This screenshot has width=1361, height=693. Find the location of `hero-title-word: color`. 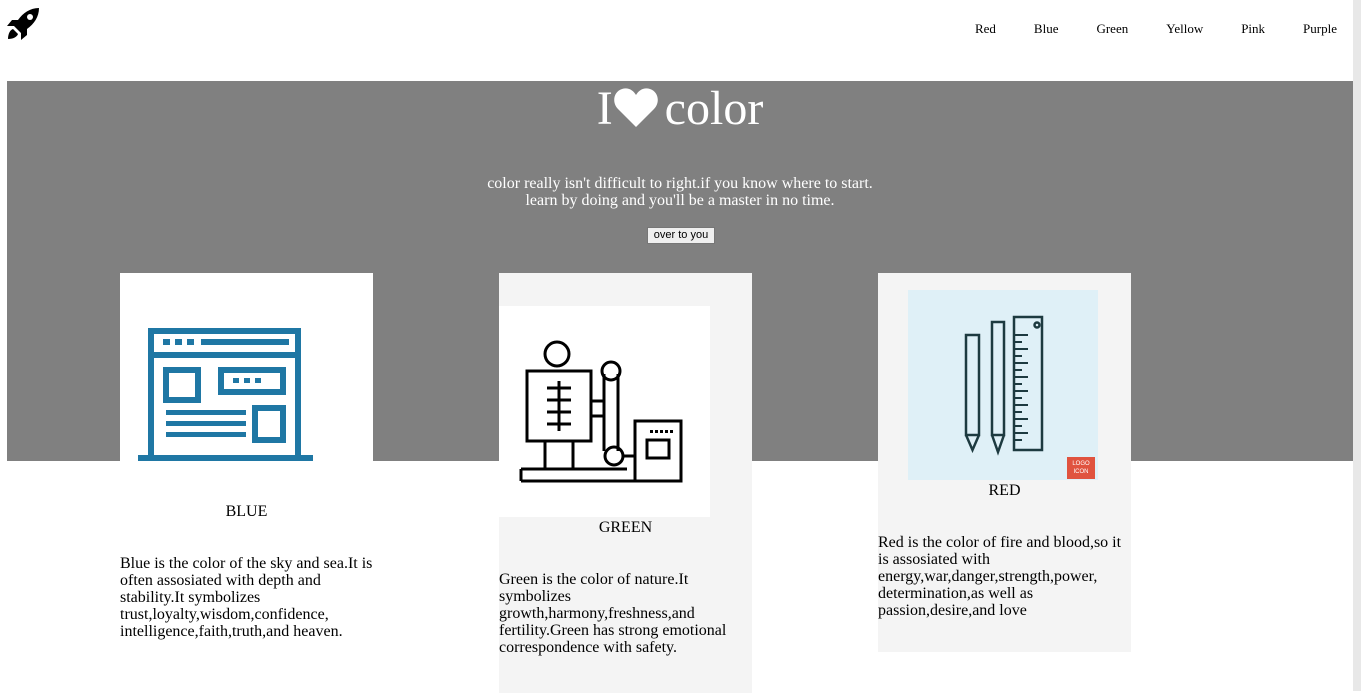

hero-title-word: color is located at coordinates (714, 108).